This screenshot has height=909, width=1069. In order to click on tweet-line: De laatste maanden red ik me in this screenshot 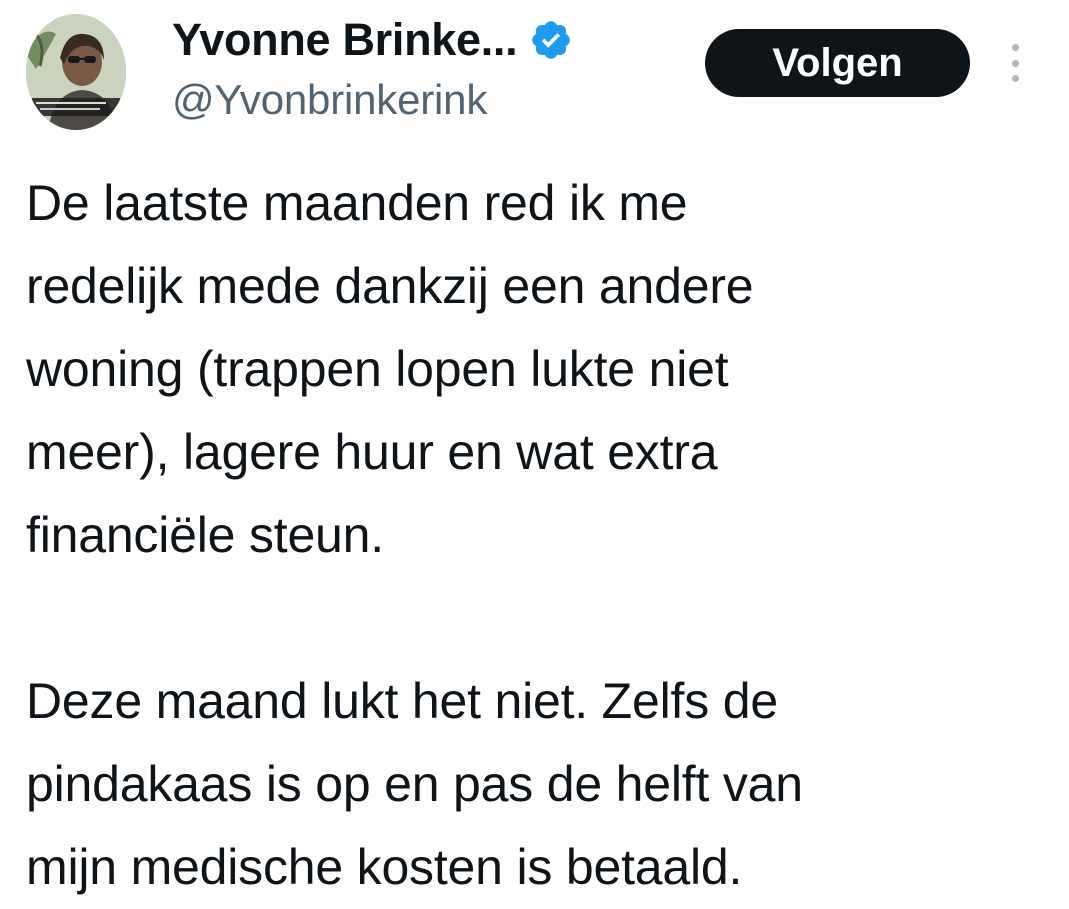, I will do `click(357, 203)`.